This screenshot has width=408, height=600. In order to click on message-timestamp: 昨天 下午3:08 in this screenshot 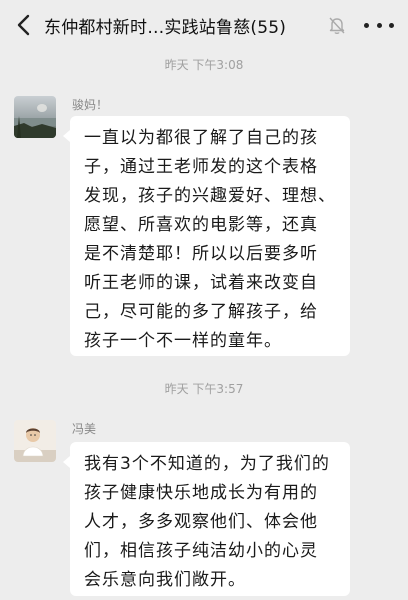, I will do `click(204, 65)`.